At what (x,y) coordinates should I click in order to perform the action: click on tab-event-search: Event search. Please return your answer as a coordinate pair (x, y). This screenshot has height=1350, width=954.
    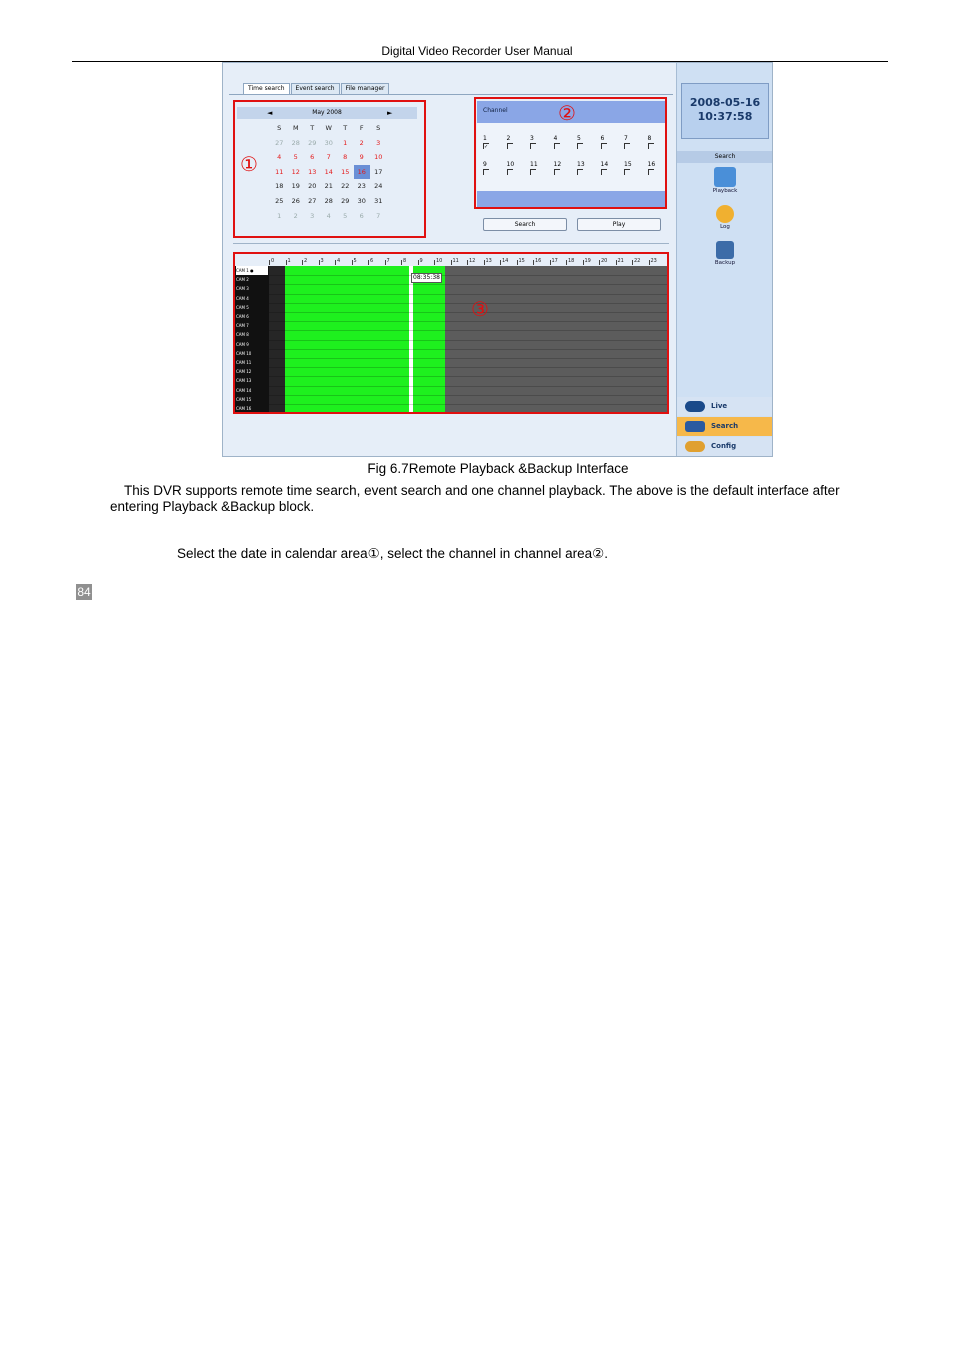
    Looking at the image, I should click on (315, 88).